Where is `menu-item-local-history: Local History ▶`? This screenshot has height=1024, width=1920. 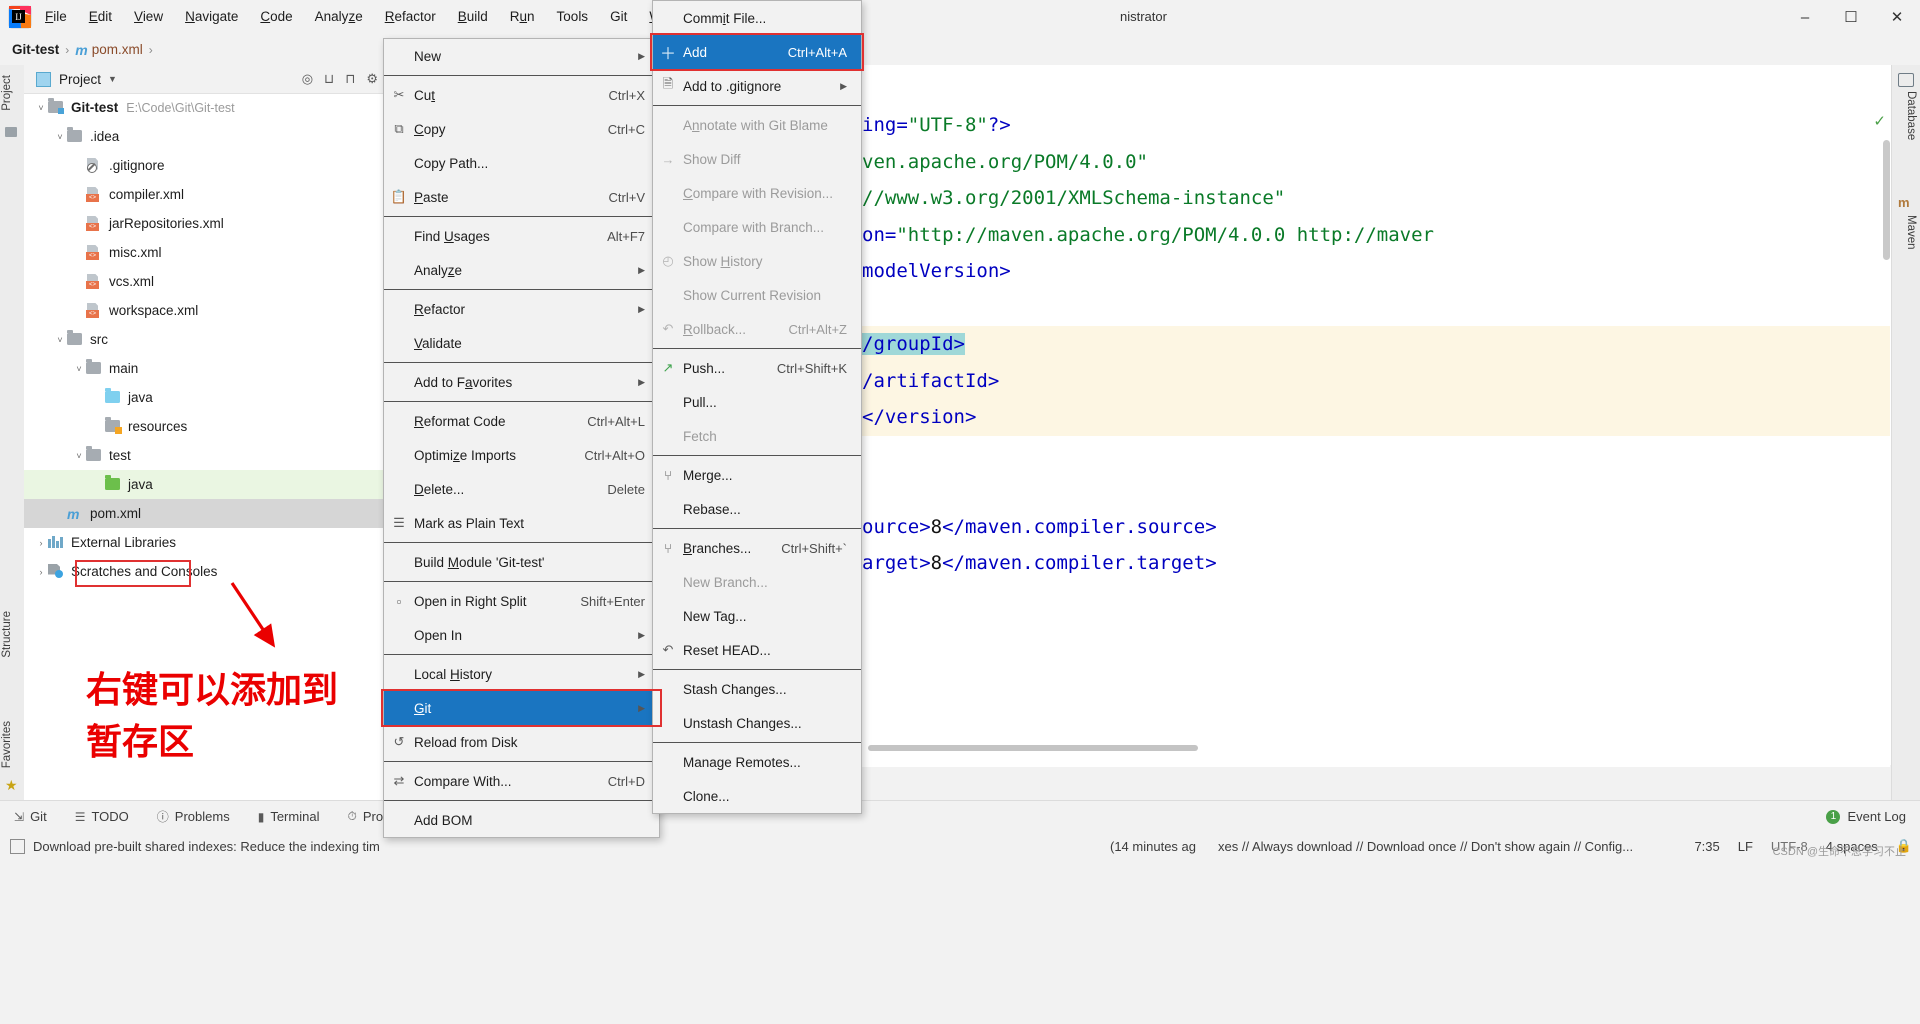 menu-item-local-history: Local History ▶ is located at coordinates (521, 674).